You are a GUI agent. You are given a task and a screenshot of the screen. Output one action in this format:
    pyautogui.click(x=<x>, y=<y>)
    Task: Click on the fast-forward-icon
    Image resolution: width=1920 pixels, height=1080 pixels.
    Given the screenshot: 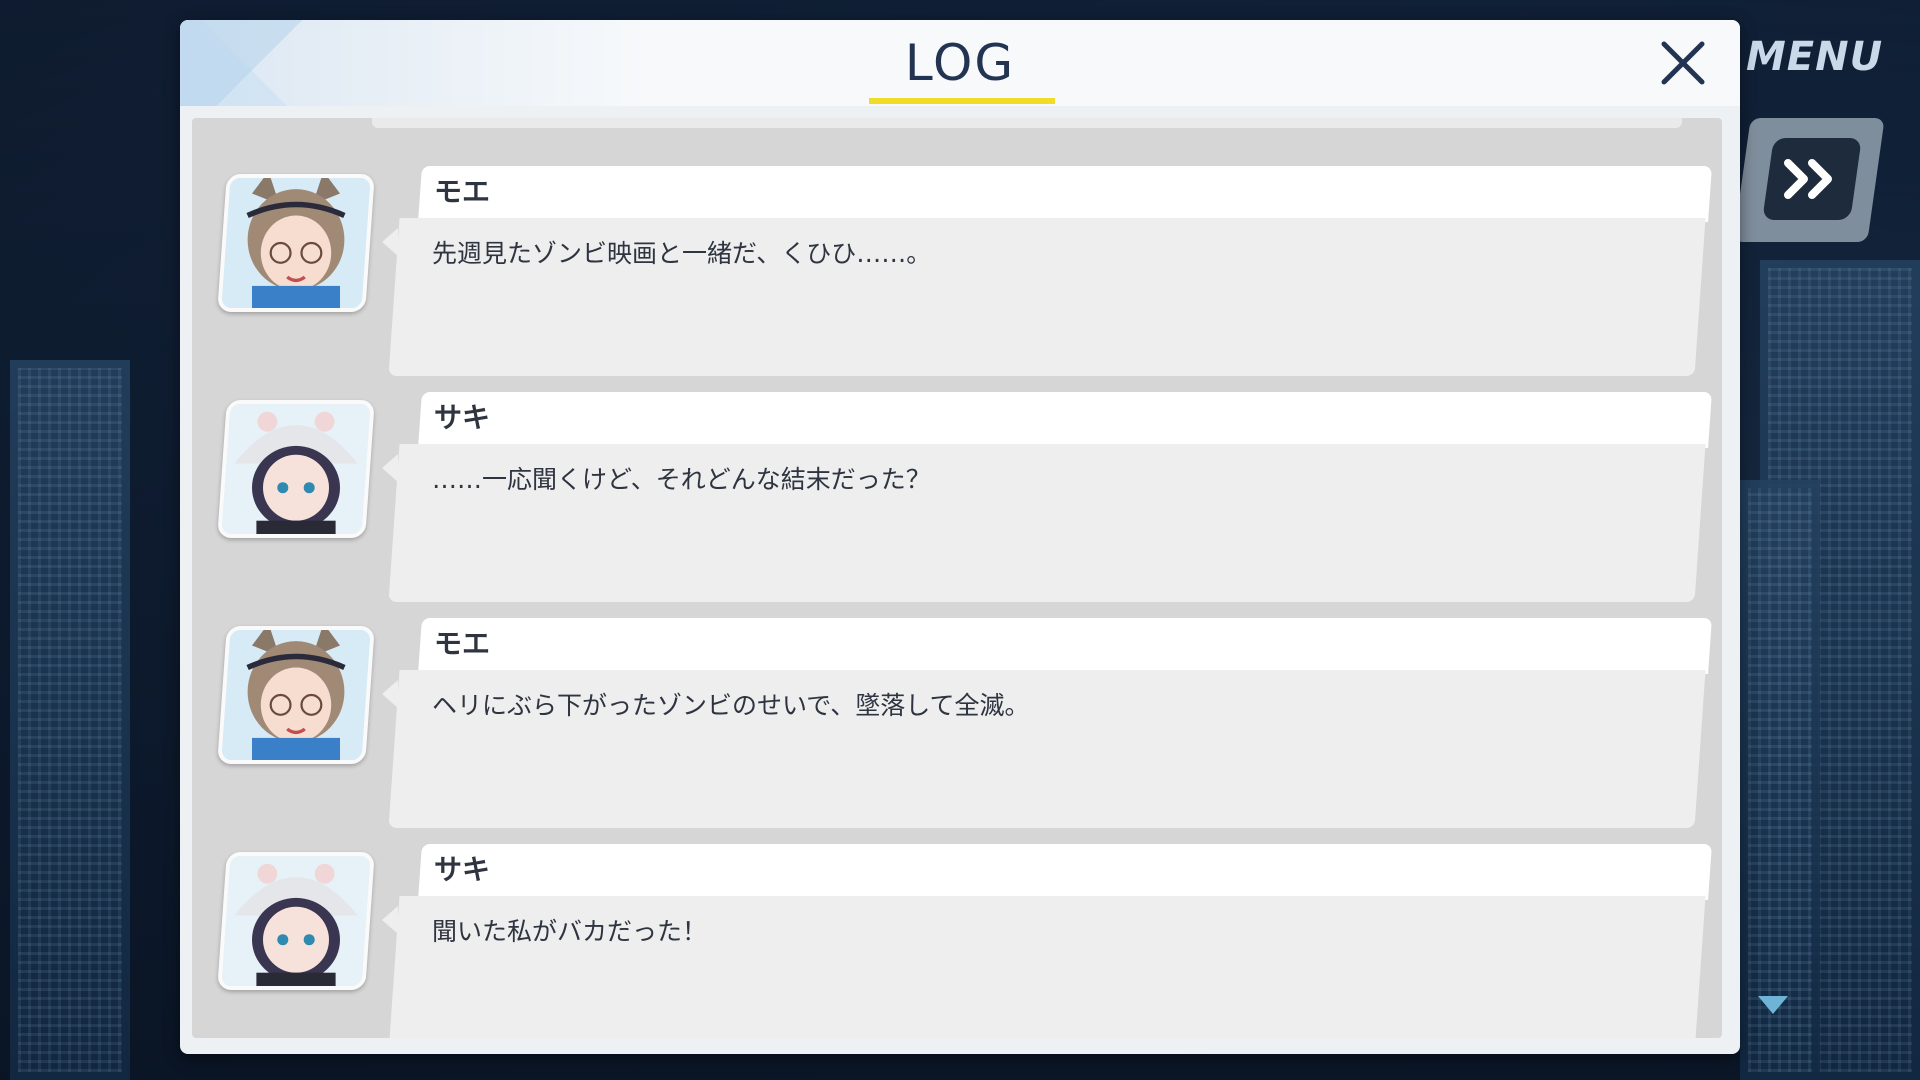 What is the action you would take?
    pyautogui.click(x=1808, y=179)
    